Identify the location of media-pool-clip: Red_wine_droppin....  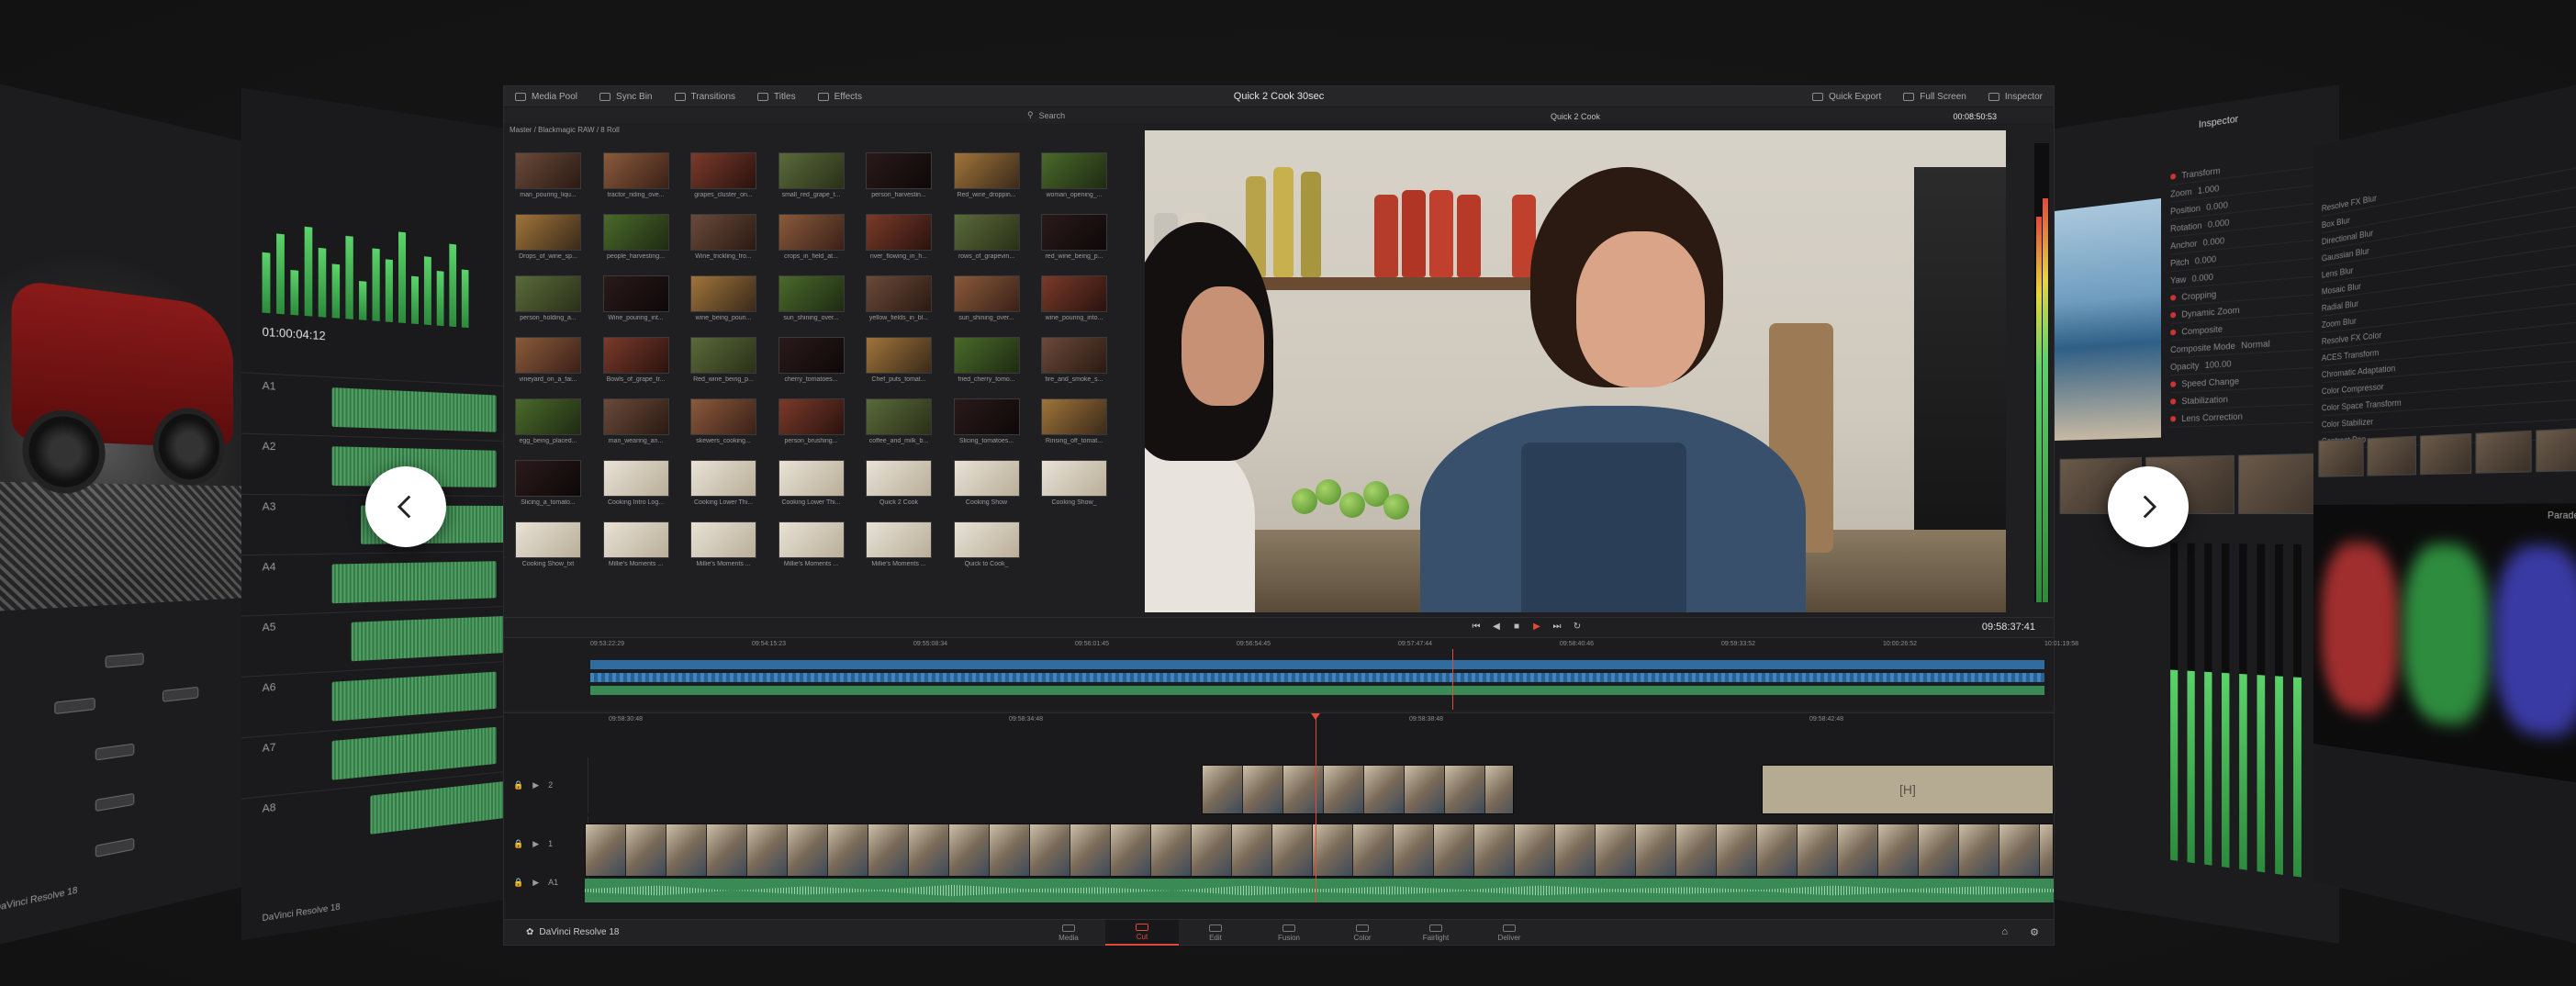
(987, 175).